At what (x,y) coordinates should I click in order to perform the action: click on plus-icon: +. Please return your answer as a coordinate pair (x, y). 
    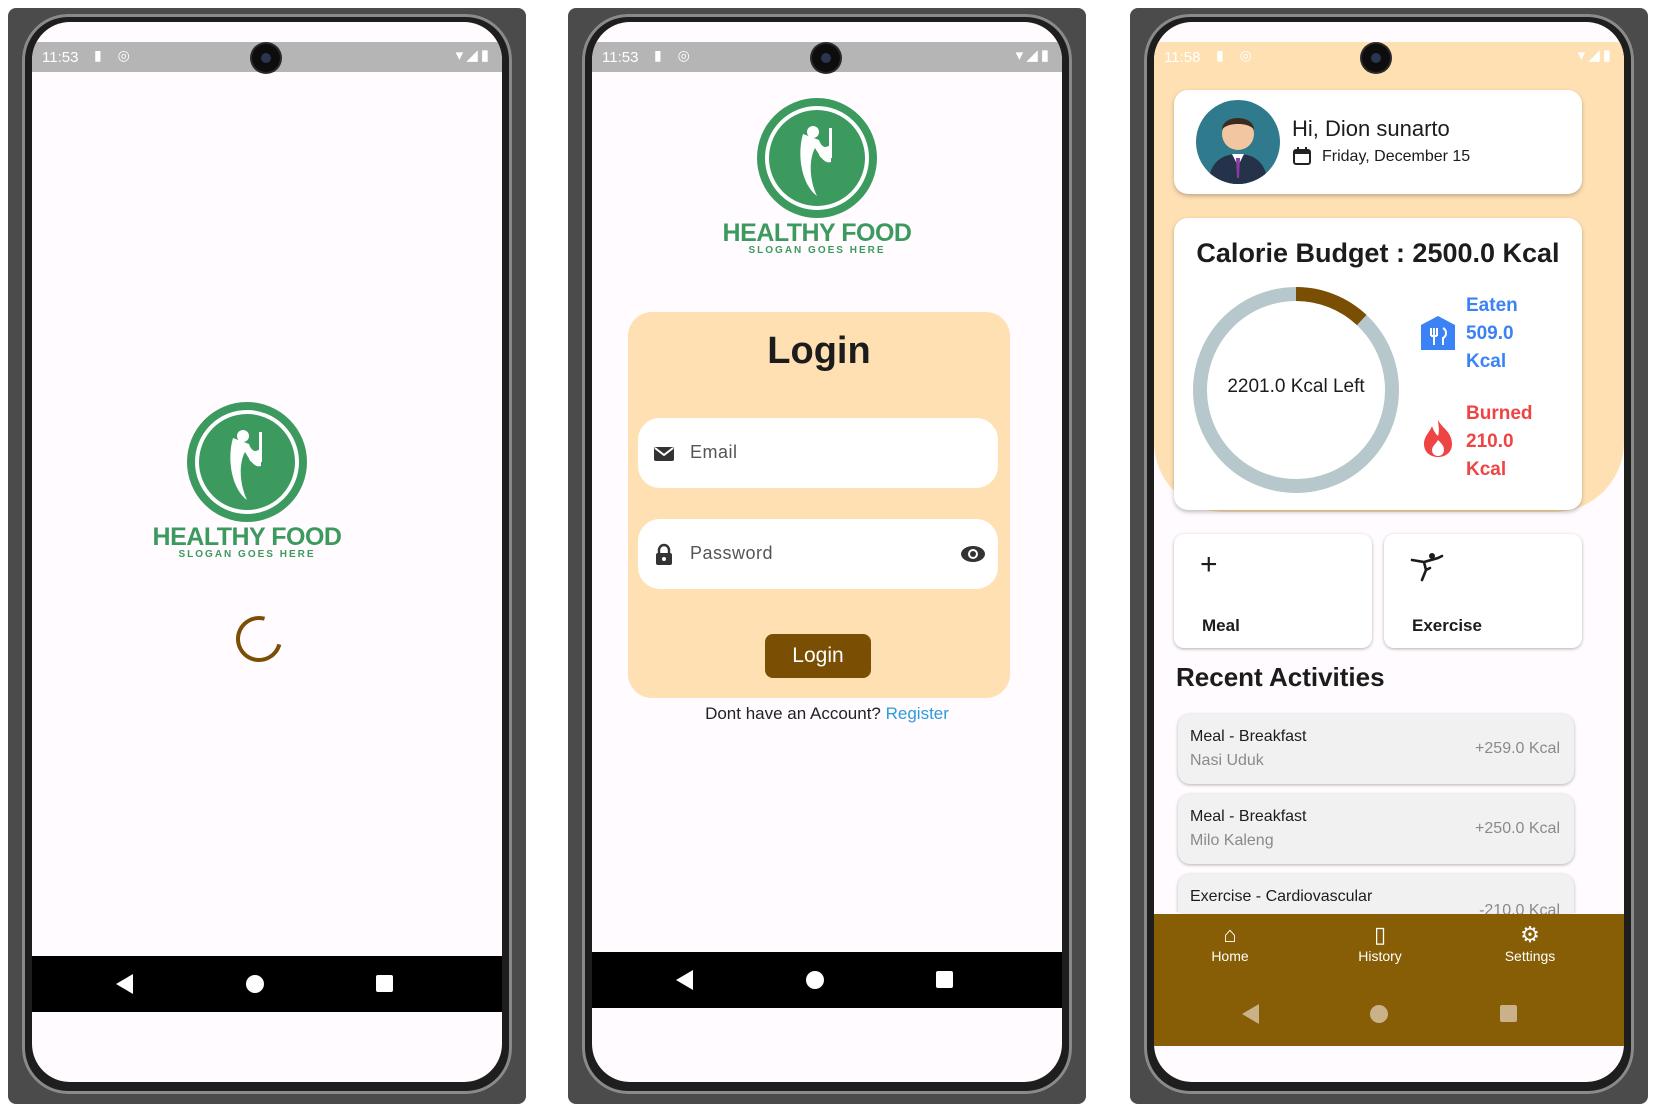
    Looking at the image, I should click on (1209, 564).